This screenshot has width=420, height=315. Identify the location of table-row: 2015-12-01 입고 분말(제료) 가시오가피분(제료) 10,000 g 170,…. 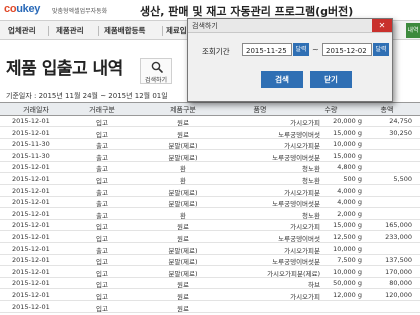
(210, 272).